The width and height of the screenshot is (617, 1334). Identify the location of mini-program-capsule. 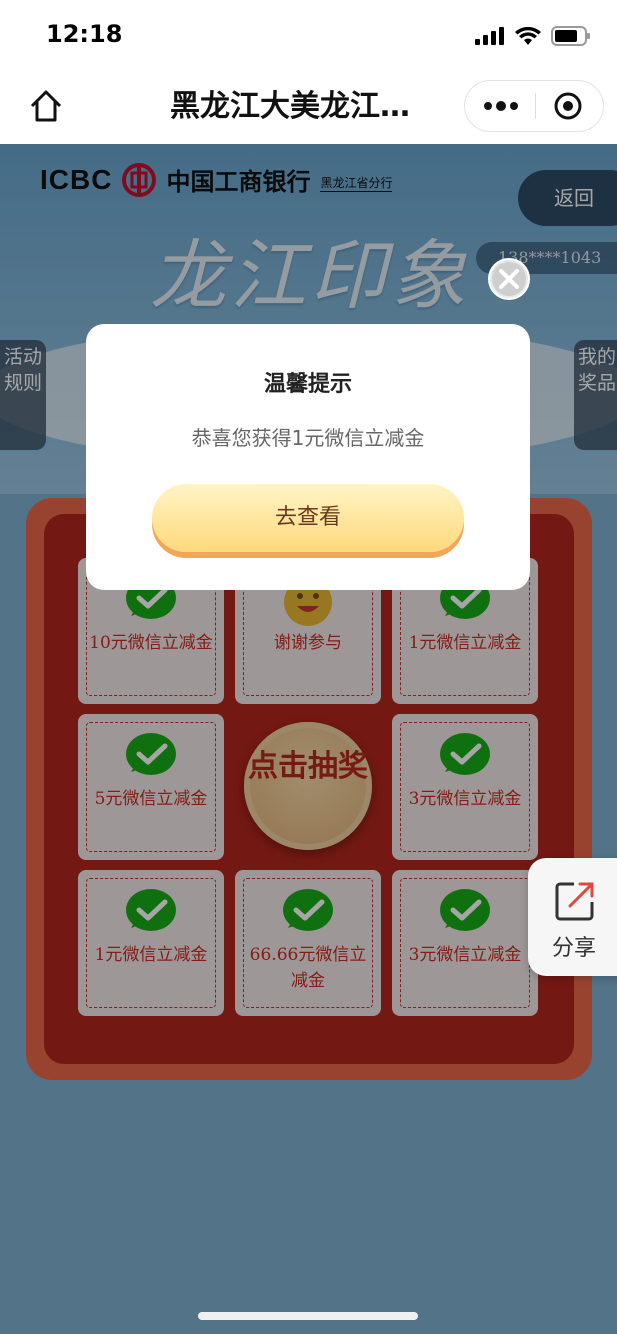
(534, 106).